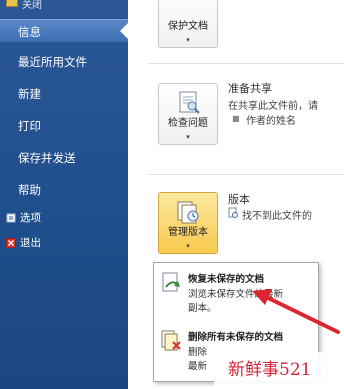  I want to click on nav-item-new: 新建, so click(64, 94).